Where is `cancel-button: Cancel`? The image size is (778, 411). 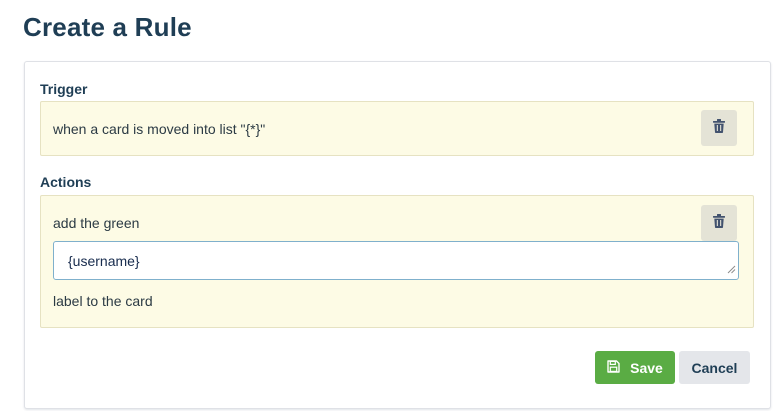 cancel-button: Cancel is located at coordinates (714, 367).